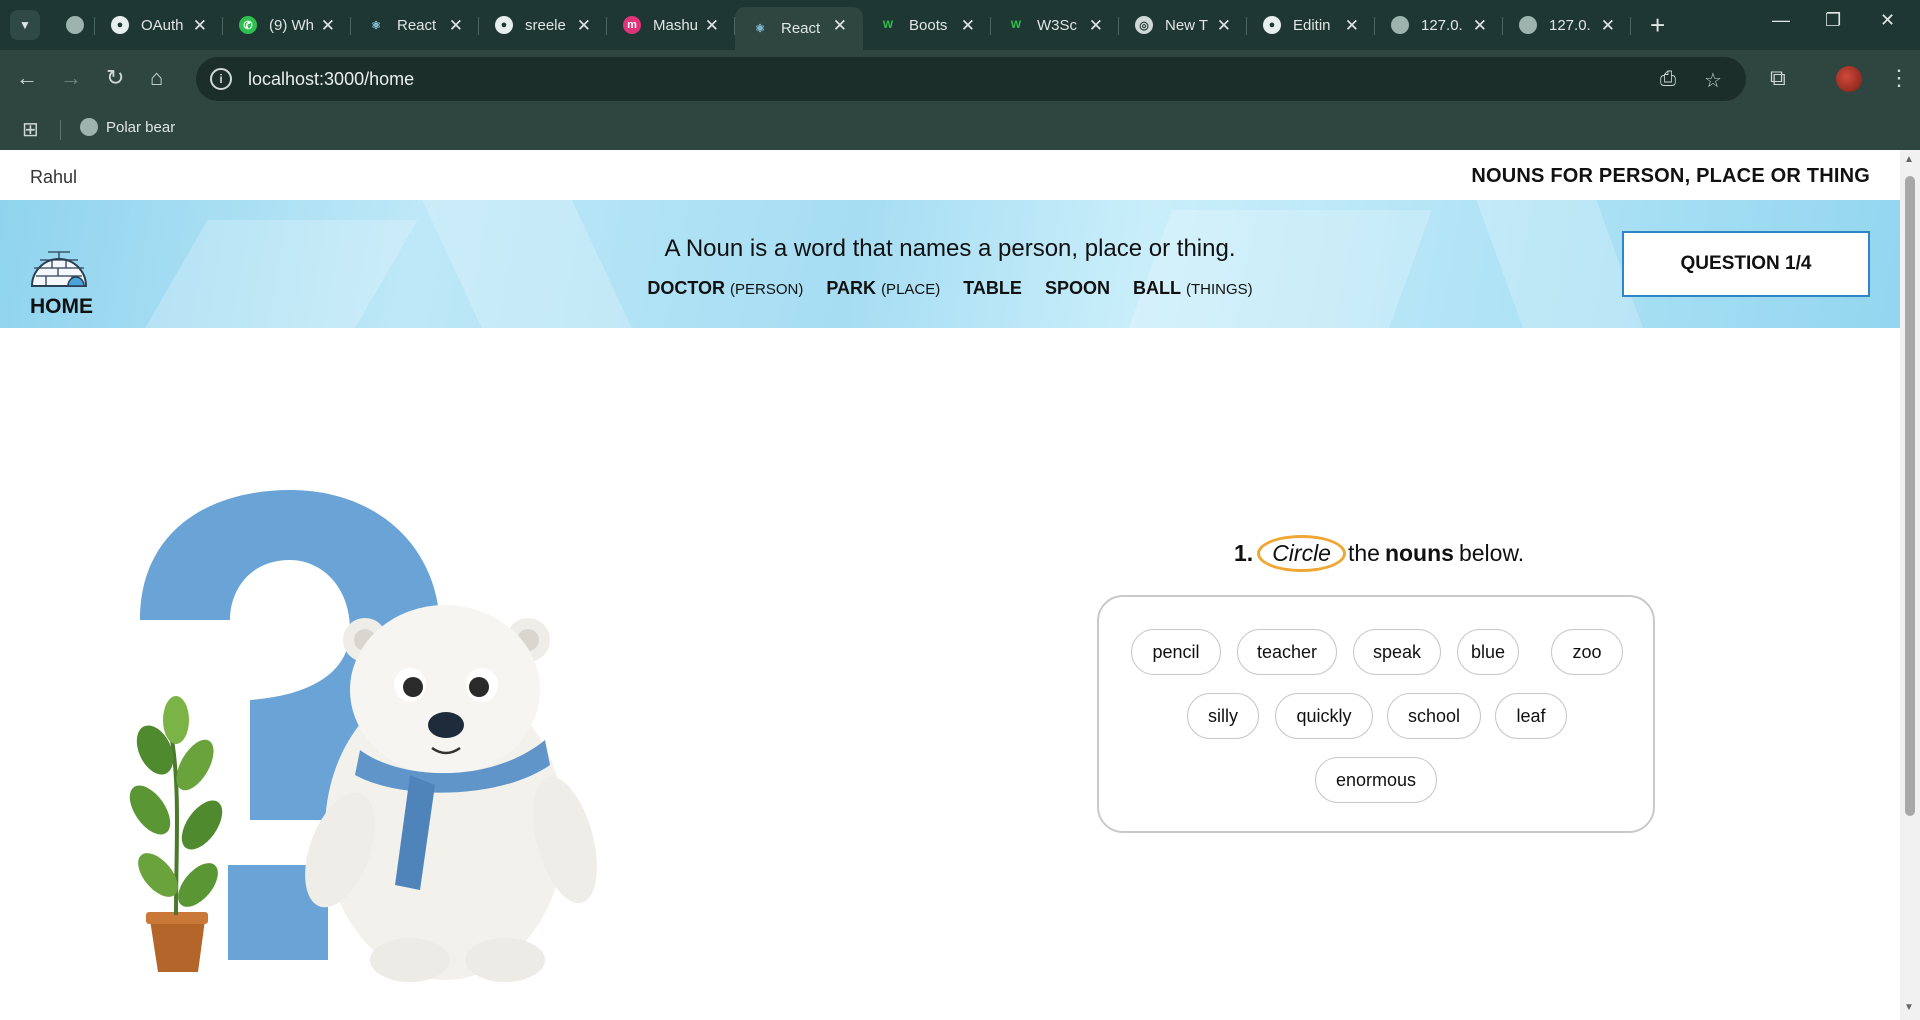 Image resolution: width=1920 pixels, height=1020 pixels. Describe the element at coordinates (1363, 553) in the screenshot. I see `prompt-text-before: the` at that location.